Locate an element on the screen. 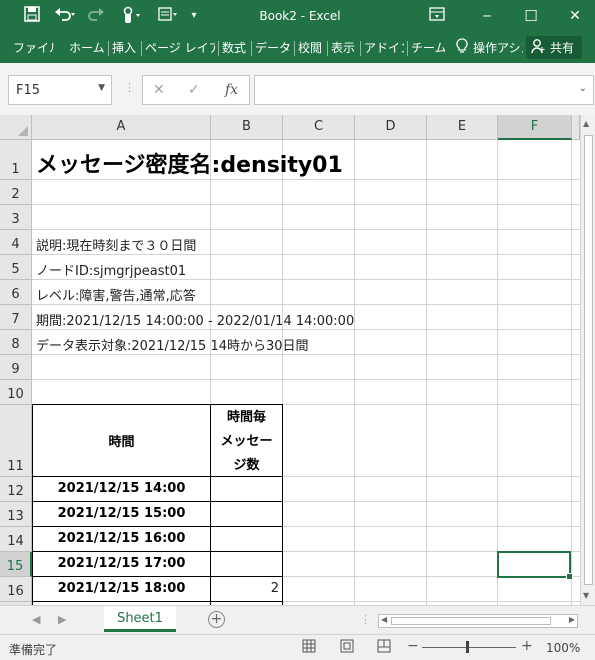 The width and height of the screenshot is (595, 660). enter-entry-button: ✓ is located at coordinates (194, 90).